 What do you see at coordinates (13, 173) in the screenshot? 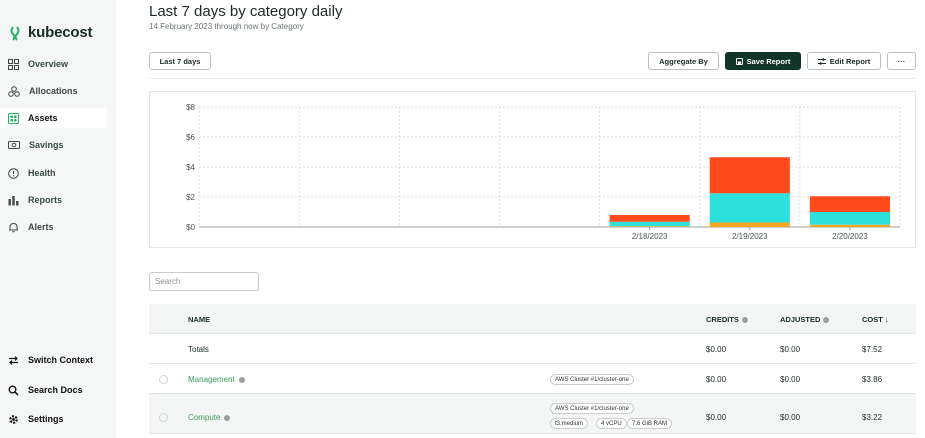
I see `health-icon` at bounding box center [13, 173].